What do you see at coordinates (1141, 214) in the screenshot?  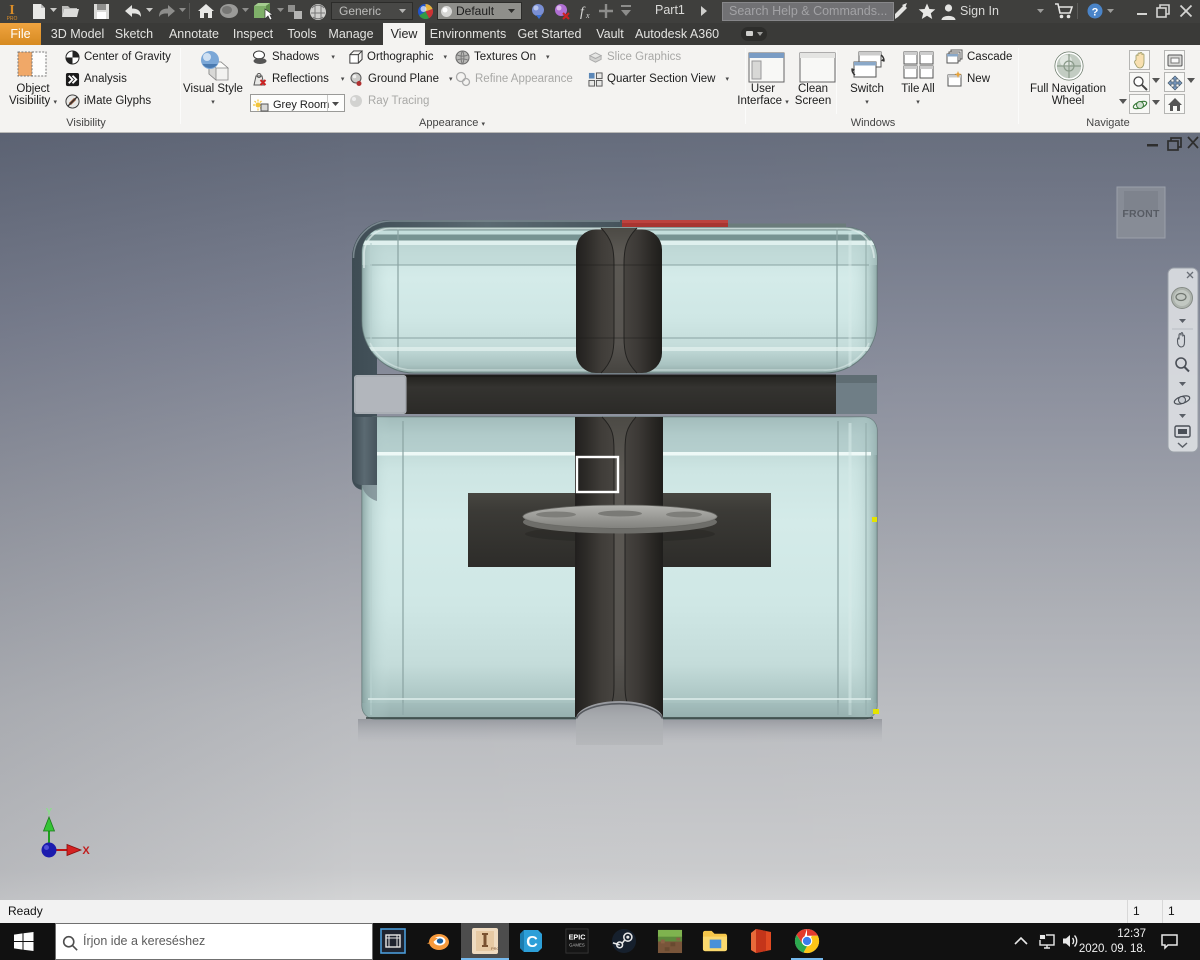 I see `svg-text: FRONT` at bounding box center [1141, 214].